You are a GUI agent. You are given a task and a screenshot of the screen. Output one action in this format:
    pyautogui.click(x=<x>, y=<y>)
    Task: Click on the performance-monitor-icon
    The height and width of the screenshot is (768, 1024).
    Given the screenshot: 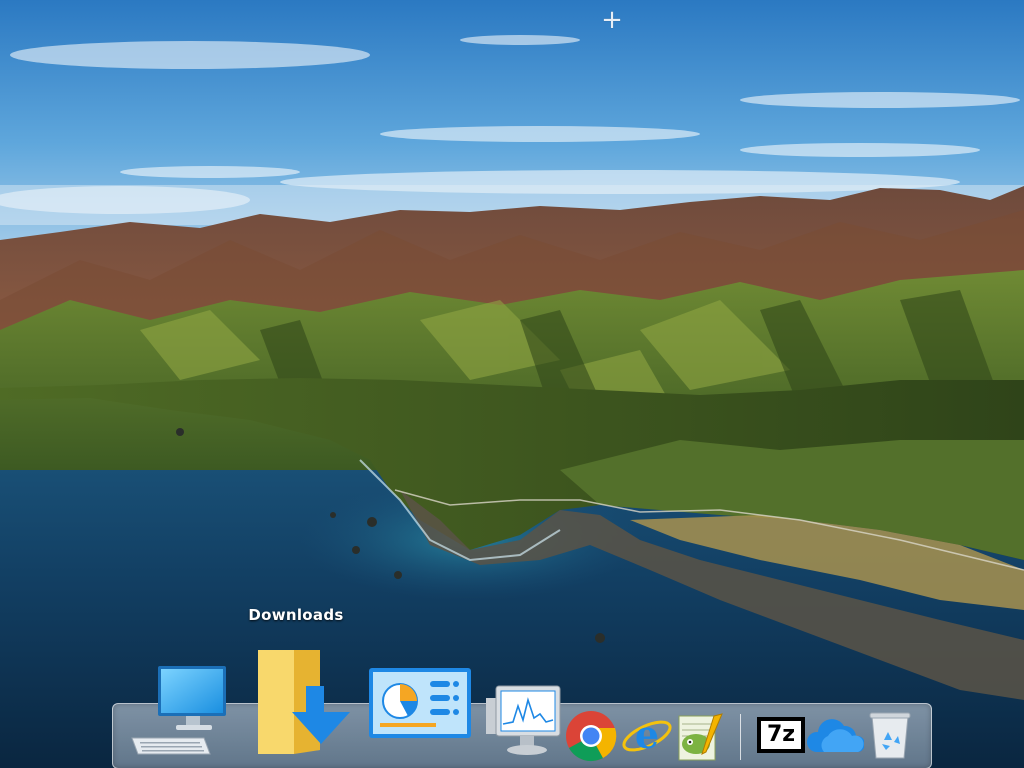 What is the action you would take?
    pyautogui.click(x=523, y=720)
    